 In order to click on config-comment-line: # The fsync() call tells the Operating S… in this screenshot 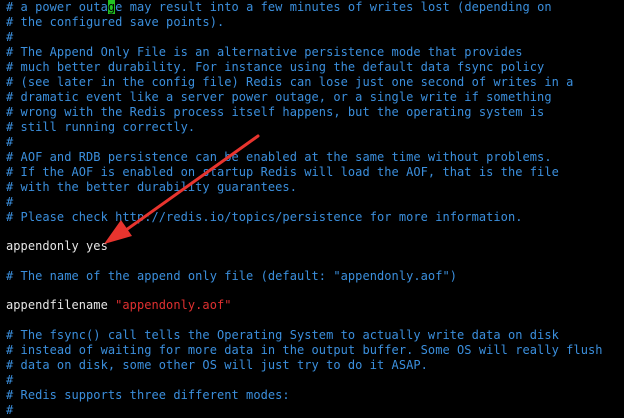, I will do `click(282, 335)`.